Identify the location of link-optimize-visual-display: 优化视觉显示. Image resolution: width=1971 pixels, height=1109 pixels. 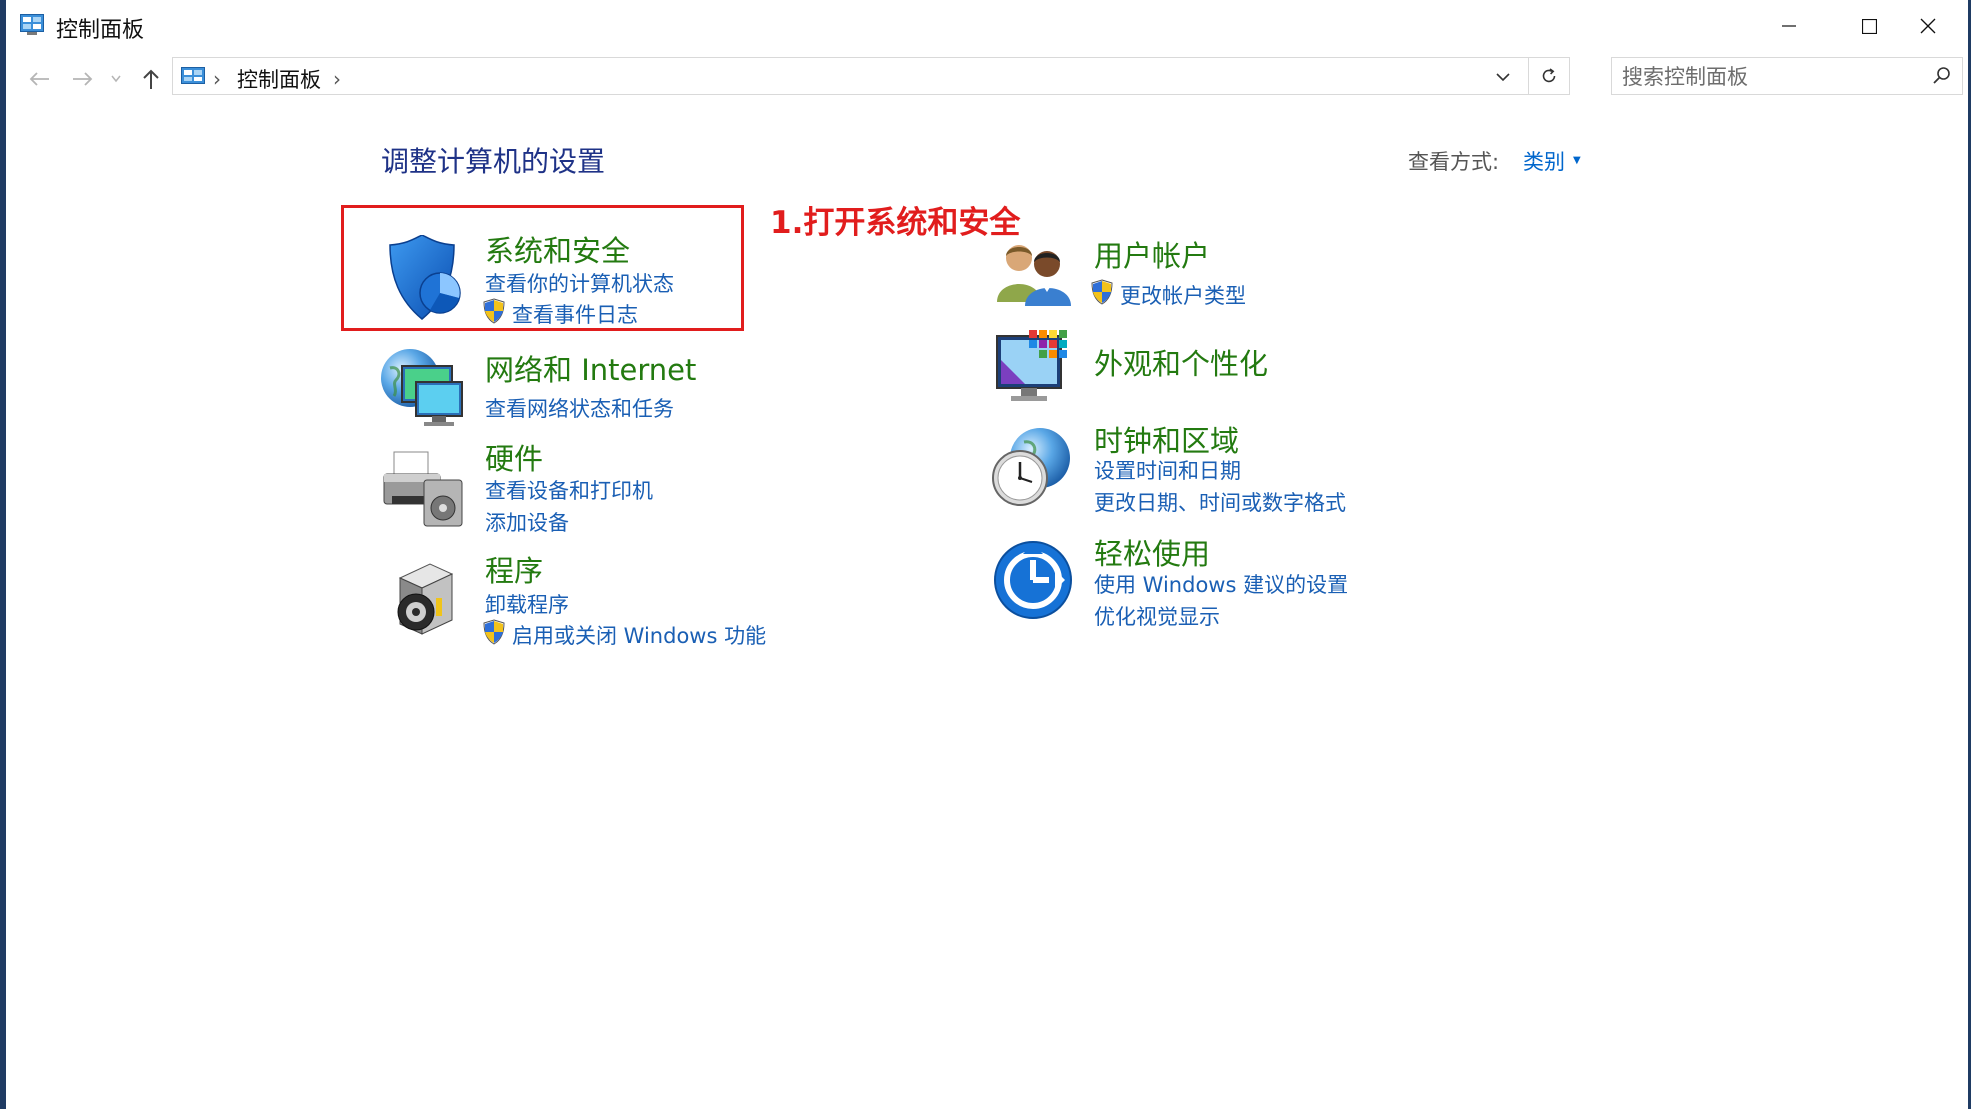
(1157, 616).